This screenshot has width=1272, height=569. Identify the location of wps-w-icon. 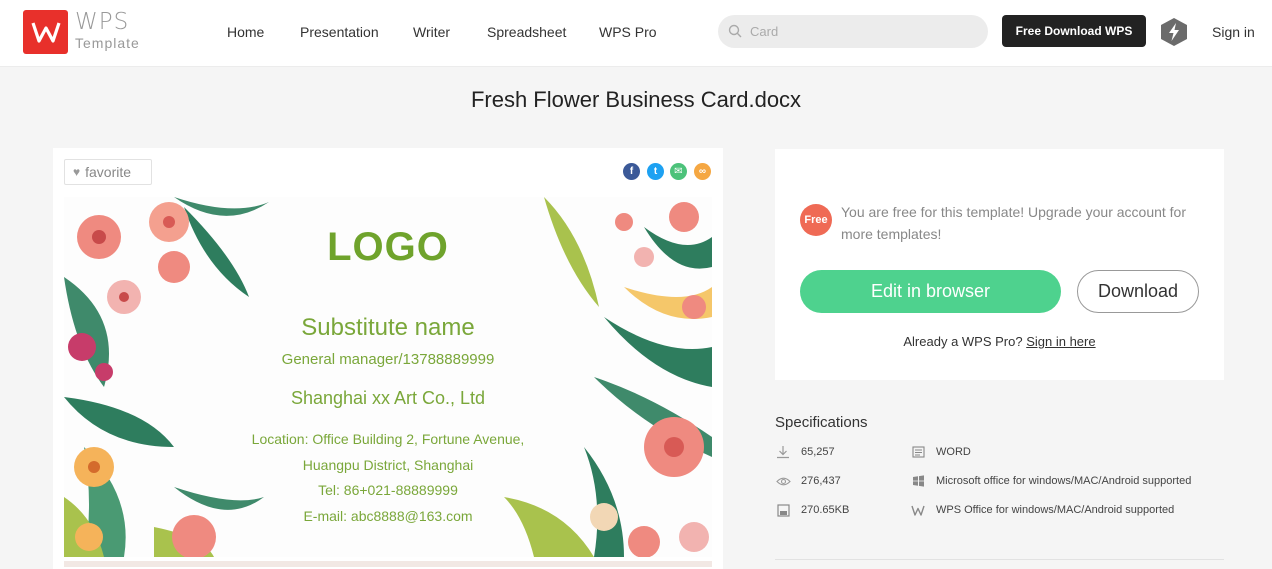
(45, 32).